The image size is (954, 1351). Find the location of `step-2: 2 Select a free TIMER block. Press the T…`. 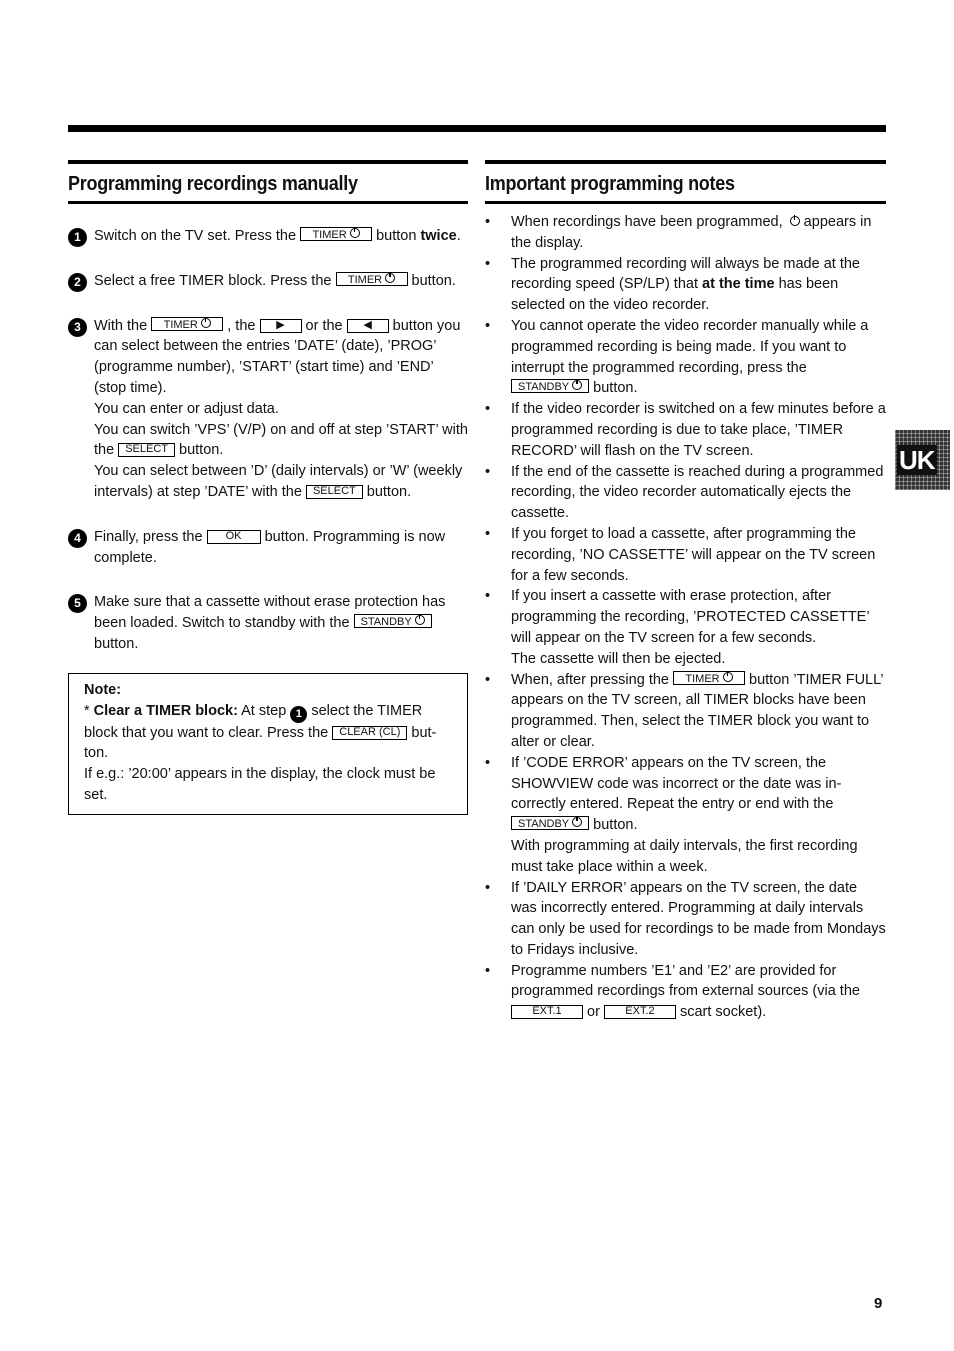

step-2: 2 Select a free TIMER block. Press the T… is located at coordinates (268, 281).